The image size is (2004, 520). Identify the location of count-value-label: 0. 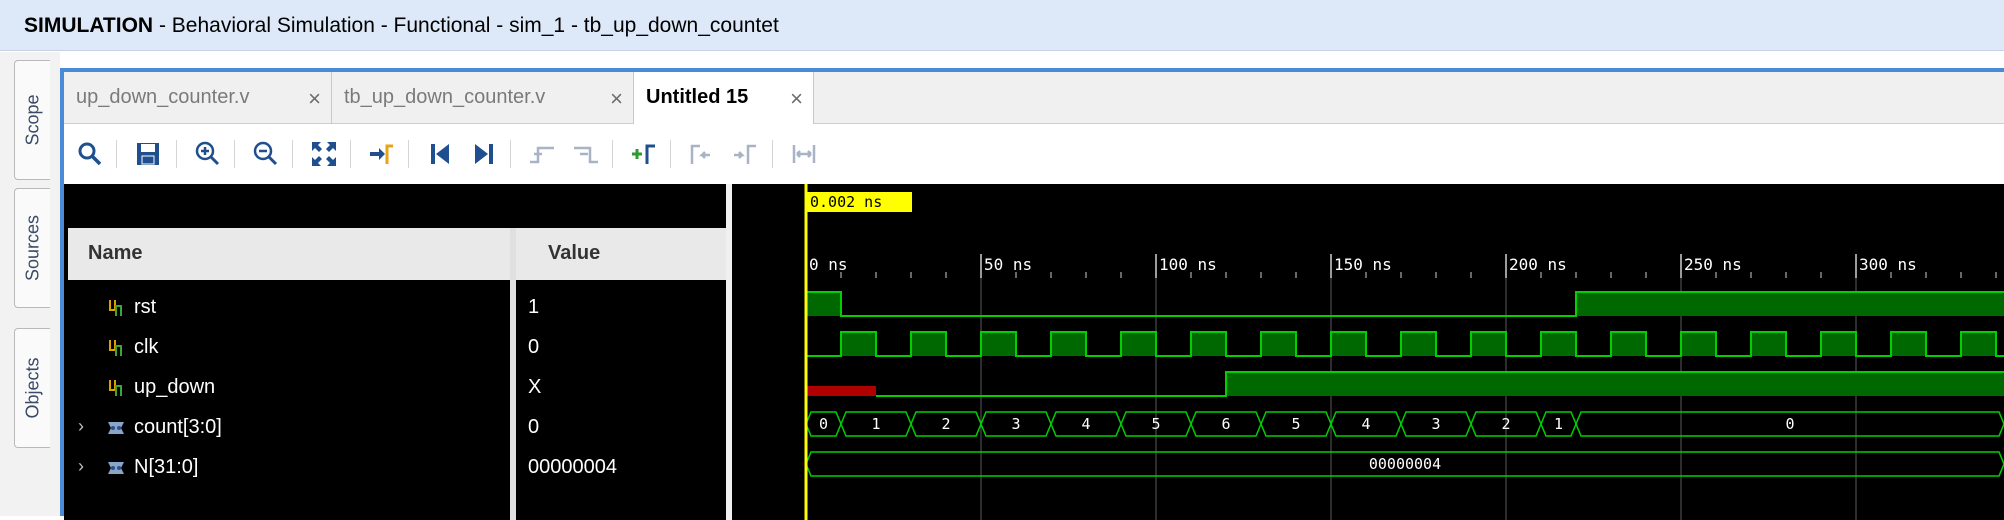
(1789, 424).